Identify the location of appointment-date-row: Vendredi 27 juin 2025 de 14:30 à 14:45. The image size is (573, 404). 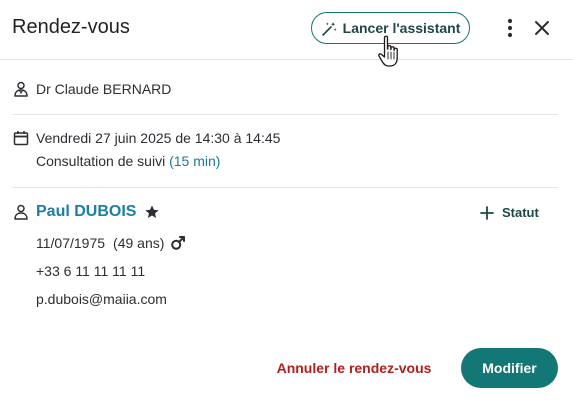
(146, 138).